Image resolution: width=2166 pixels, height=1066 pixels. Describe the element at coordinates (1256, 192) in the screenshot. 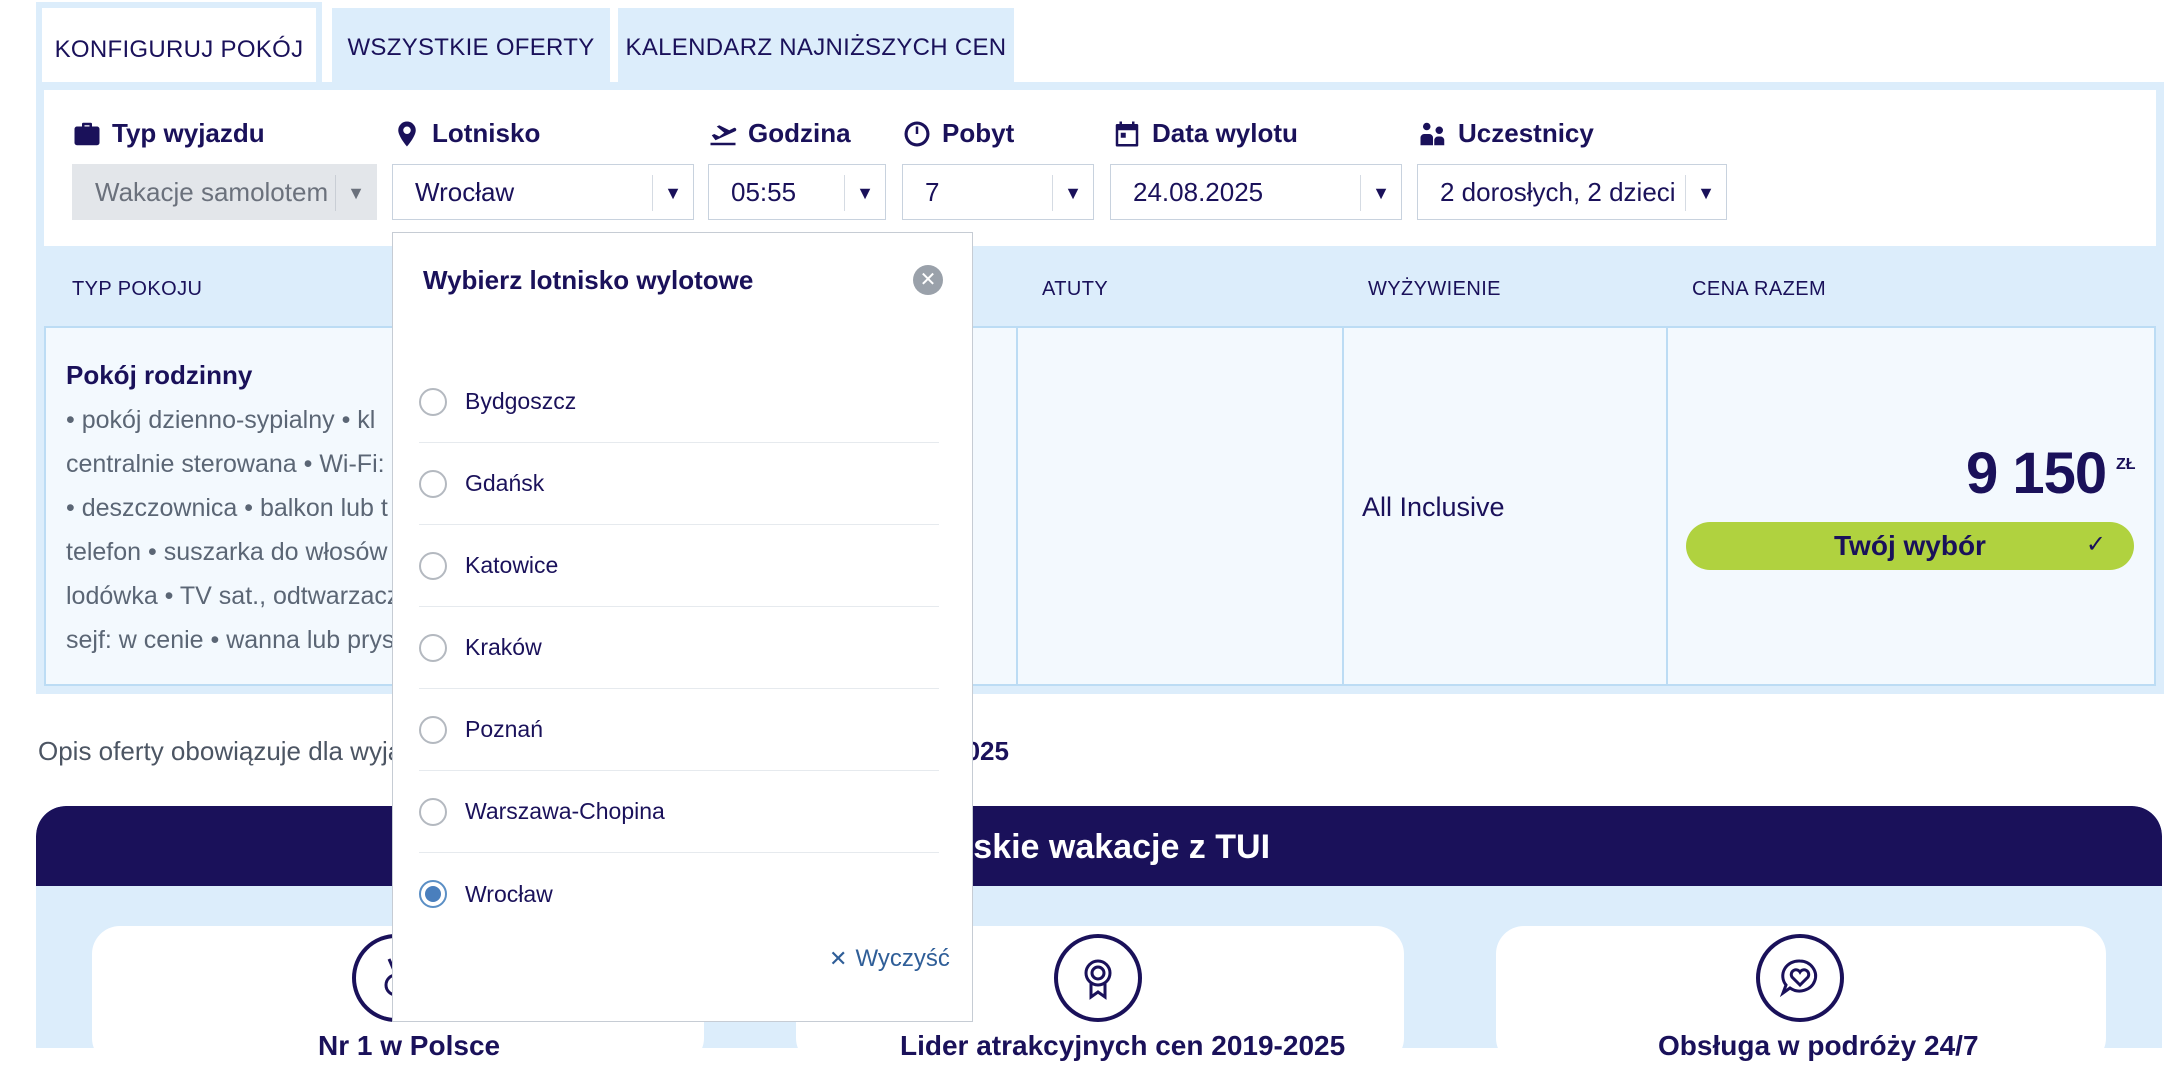

I see `date-select: 24.08.2025 ▼` at that location.